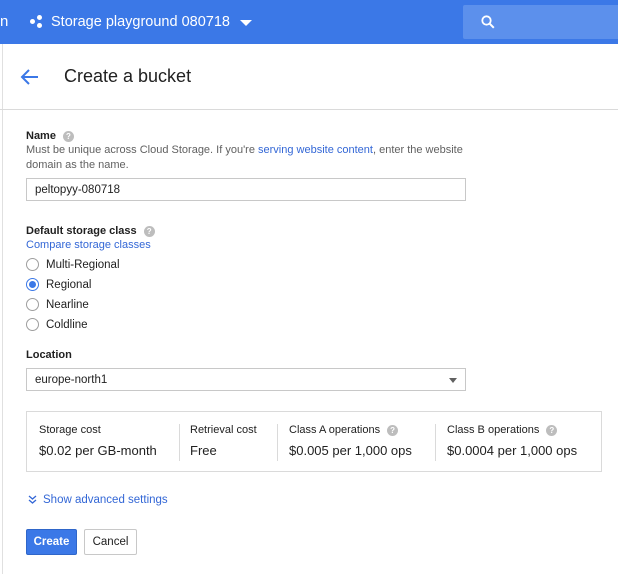 The height and width of the screenshot is (574, 618). Describe the element at coordinates (335, 430) in the screenshot. I see `cost-header: Class A operations` at that location.